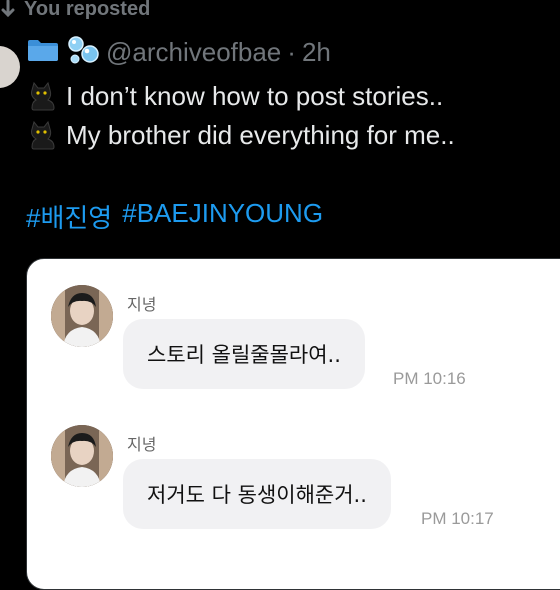  Describe the element at coordinates (83, 52) in the screenshot. I see `bubbles-icon` at that location.